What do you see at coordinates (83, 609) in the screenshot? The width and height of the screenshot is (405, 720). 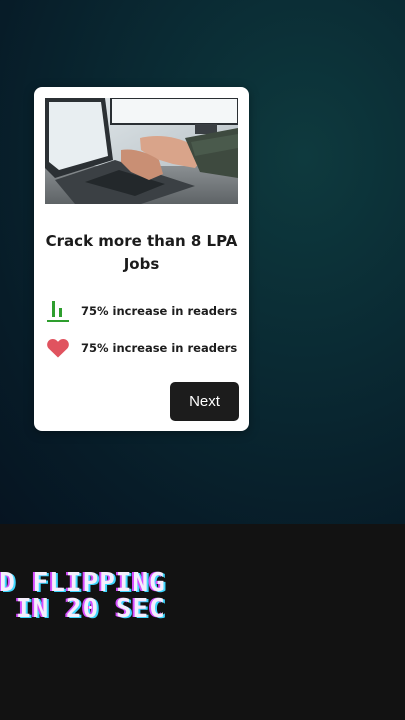 I see `caption-line-2: RD IN 20 SEC` at bounding box center [83, 609].